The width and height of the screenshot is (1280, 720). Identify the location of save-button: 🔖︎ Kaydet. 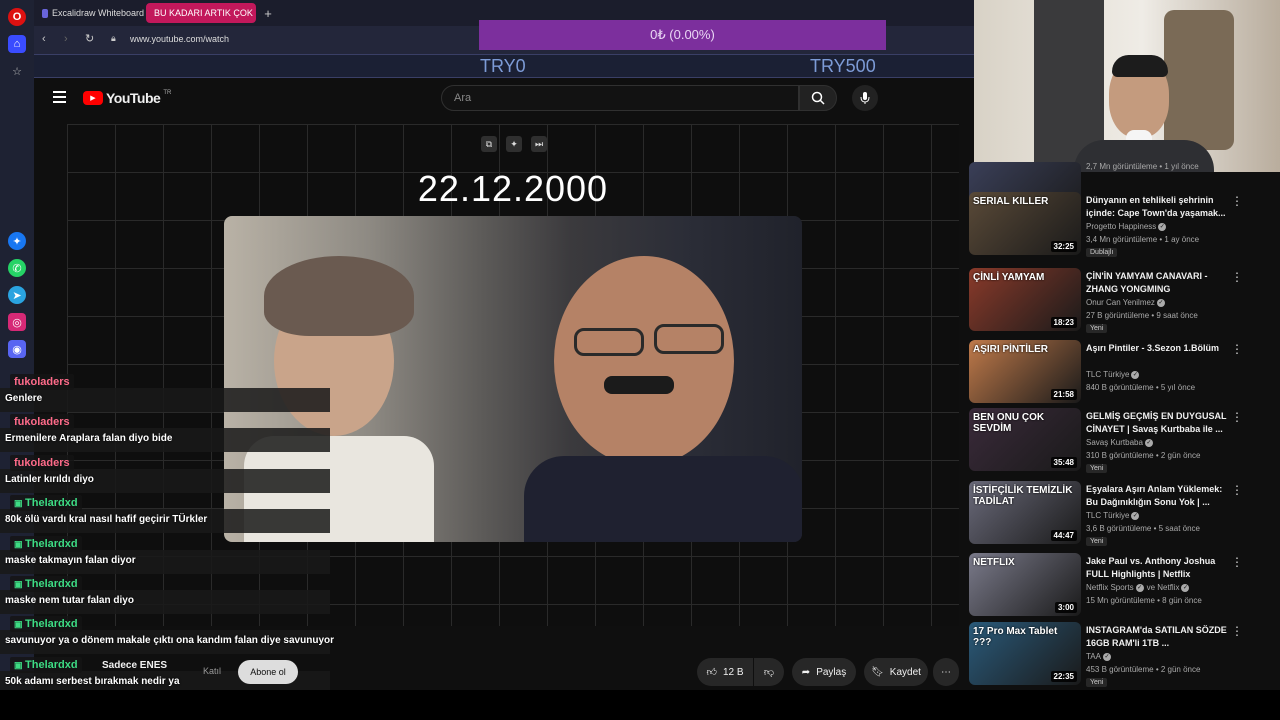
(896, 672).